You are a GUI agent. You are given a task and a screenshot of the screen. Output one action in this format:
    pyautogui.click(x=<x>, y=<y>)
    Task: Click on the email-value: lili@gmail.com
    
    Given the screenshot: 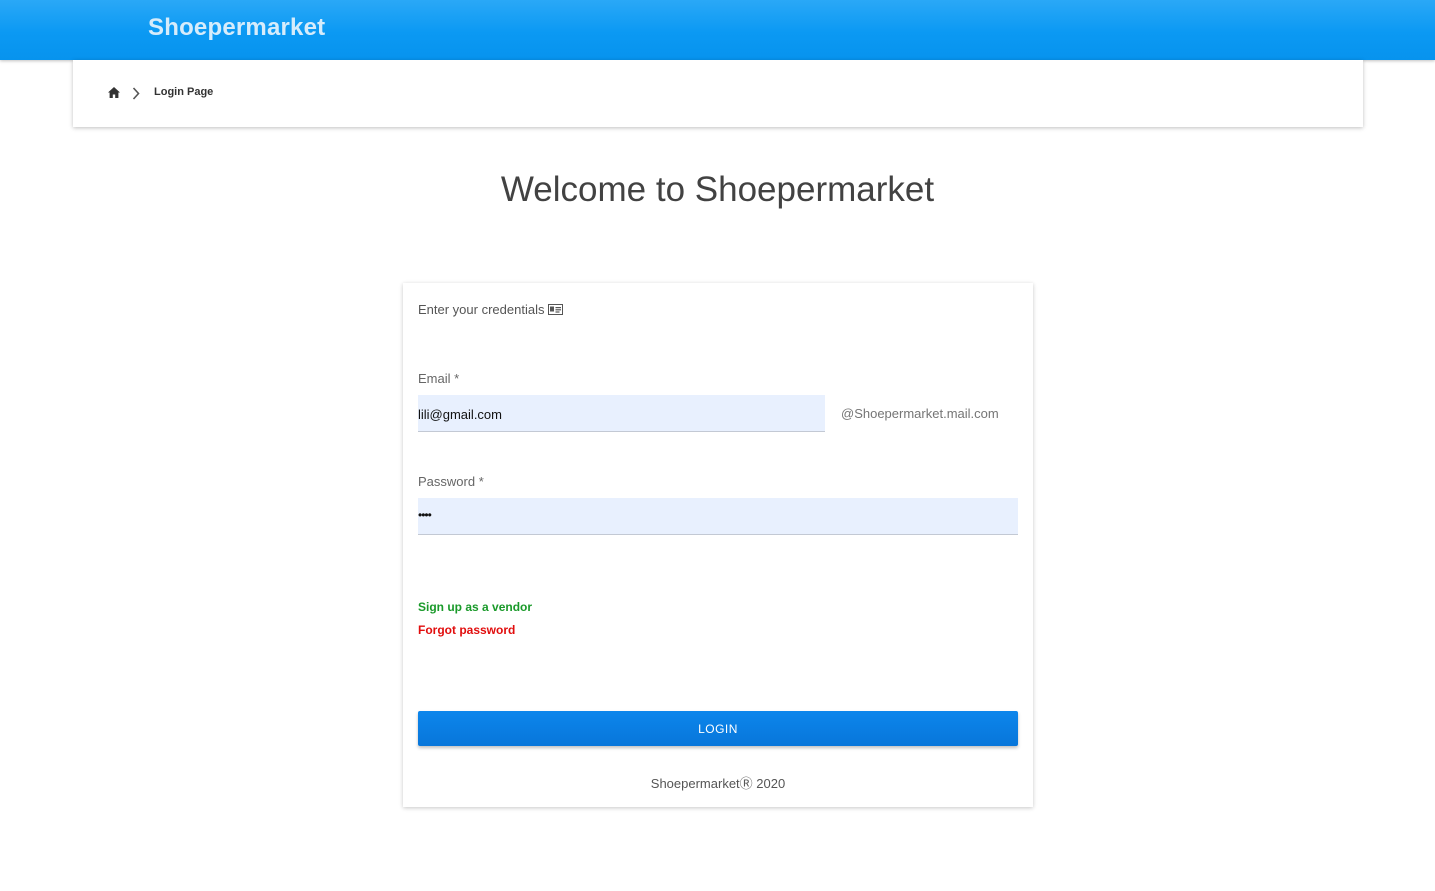 What is the action you would take?
    pyautogui.click(x=460, y=414)
    